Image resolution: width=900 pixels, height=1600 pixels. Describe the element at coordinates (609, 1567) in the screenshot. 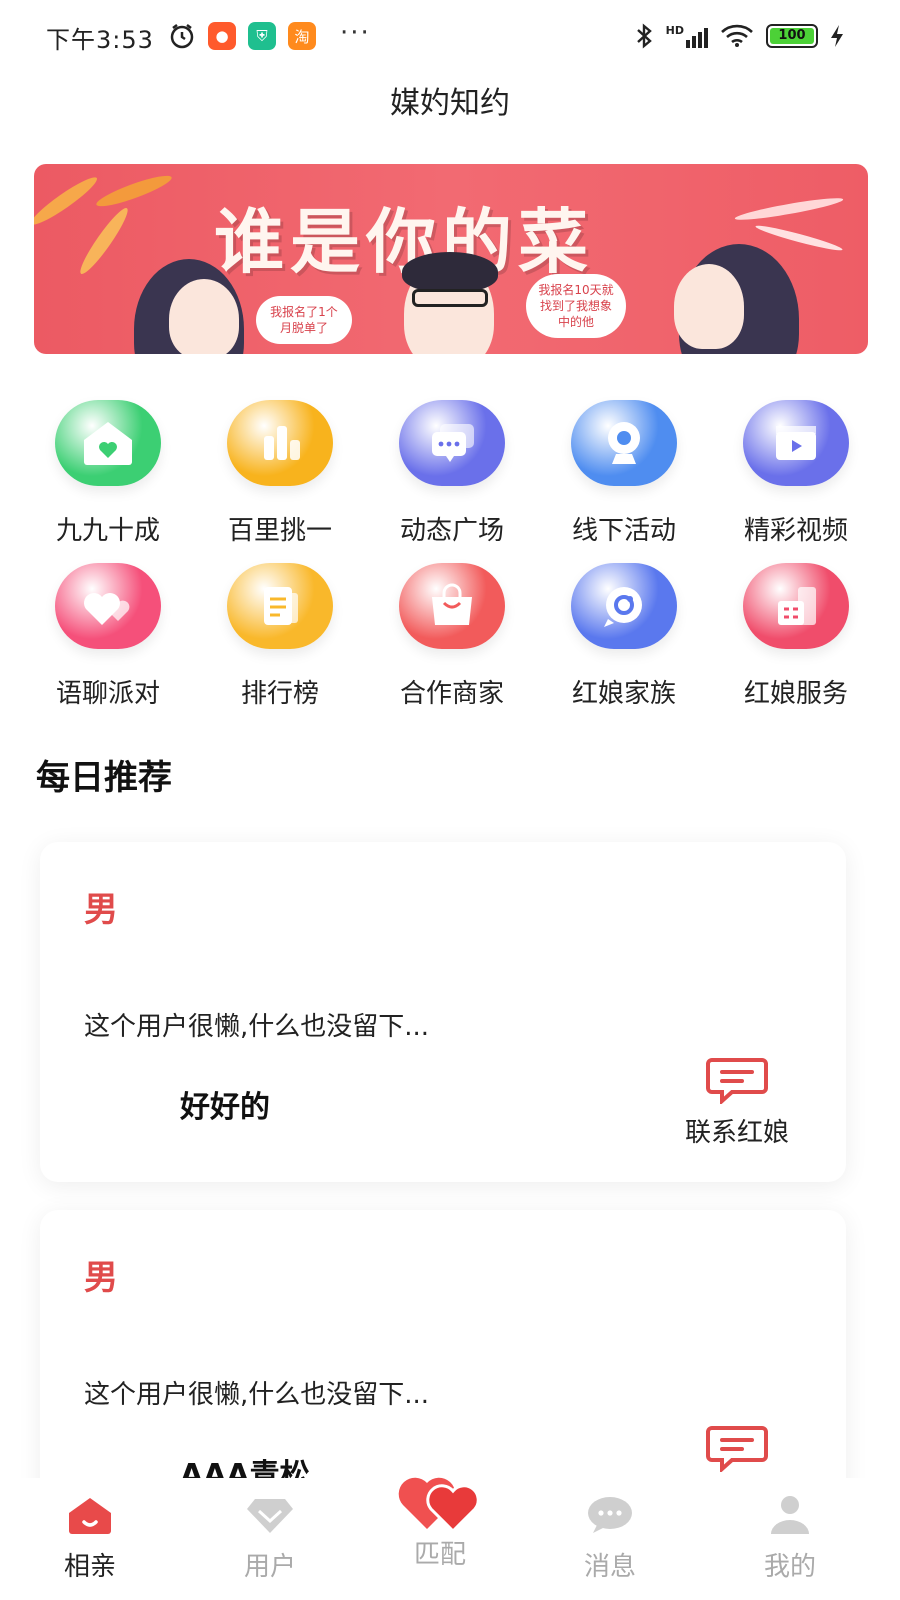

I see `tab-messages-label: 消息` at that location.